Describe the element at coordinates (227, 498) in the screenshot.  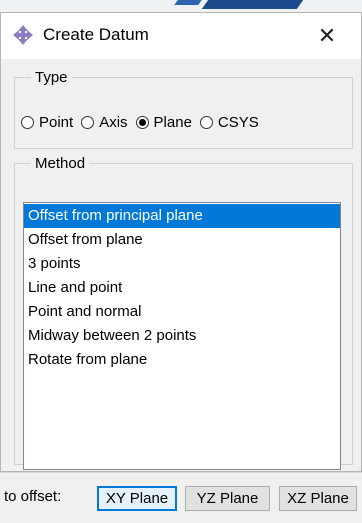
I see `yz-plane-button: YZ Plane` at that location.